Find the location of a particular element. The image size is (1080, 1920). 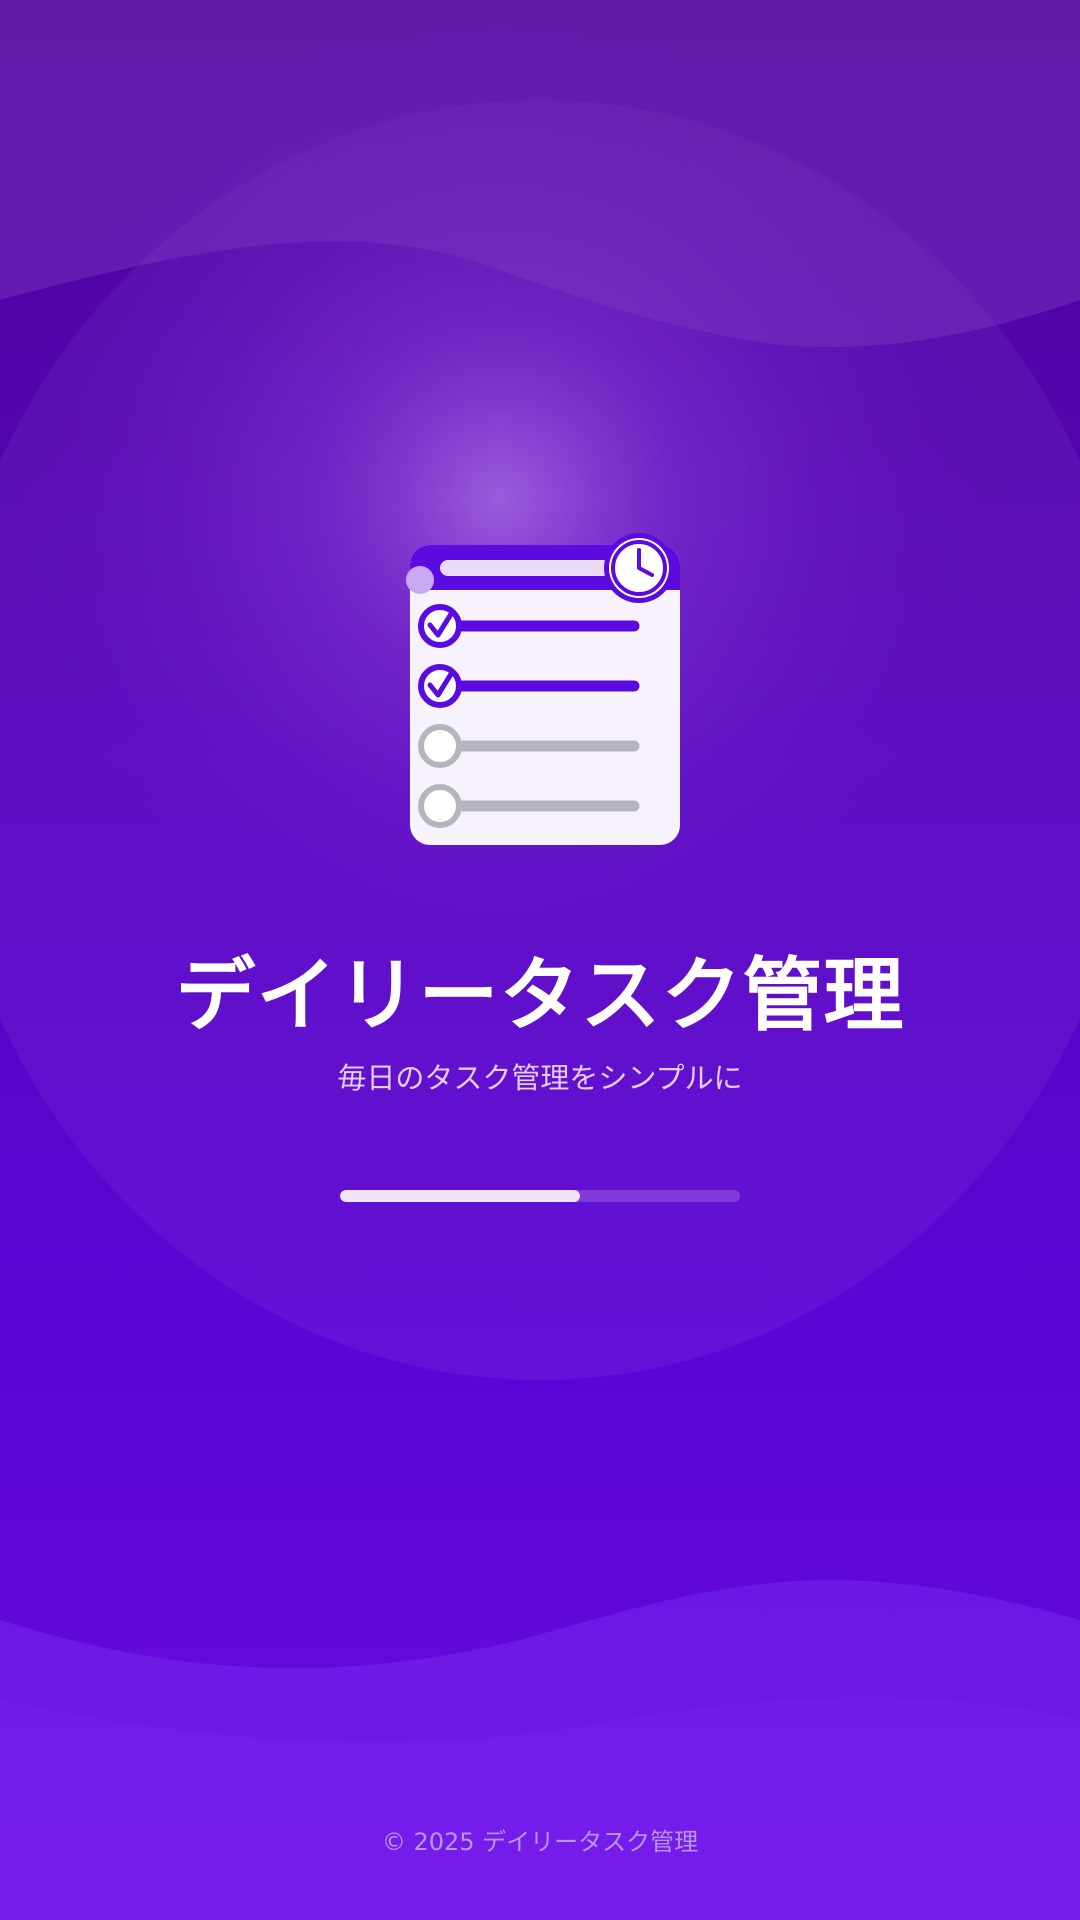

app-title: デイリータスク管理 is located at coordinates (540, 995).